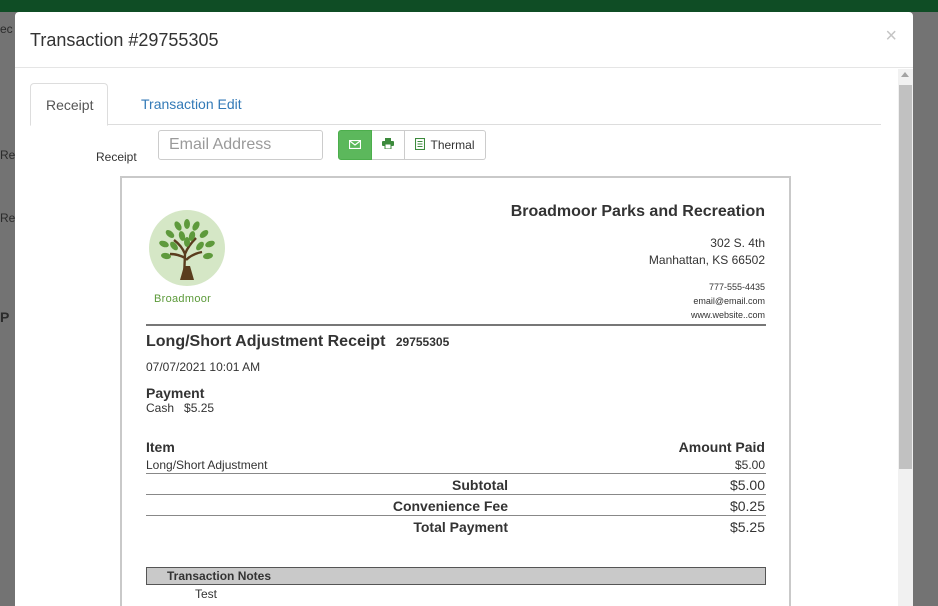 The width and height of the screenshot is (938, 606). I want to click on payment-detail: Cash $5.25, so click(180, 408).